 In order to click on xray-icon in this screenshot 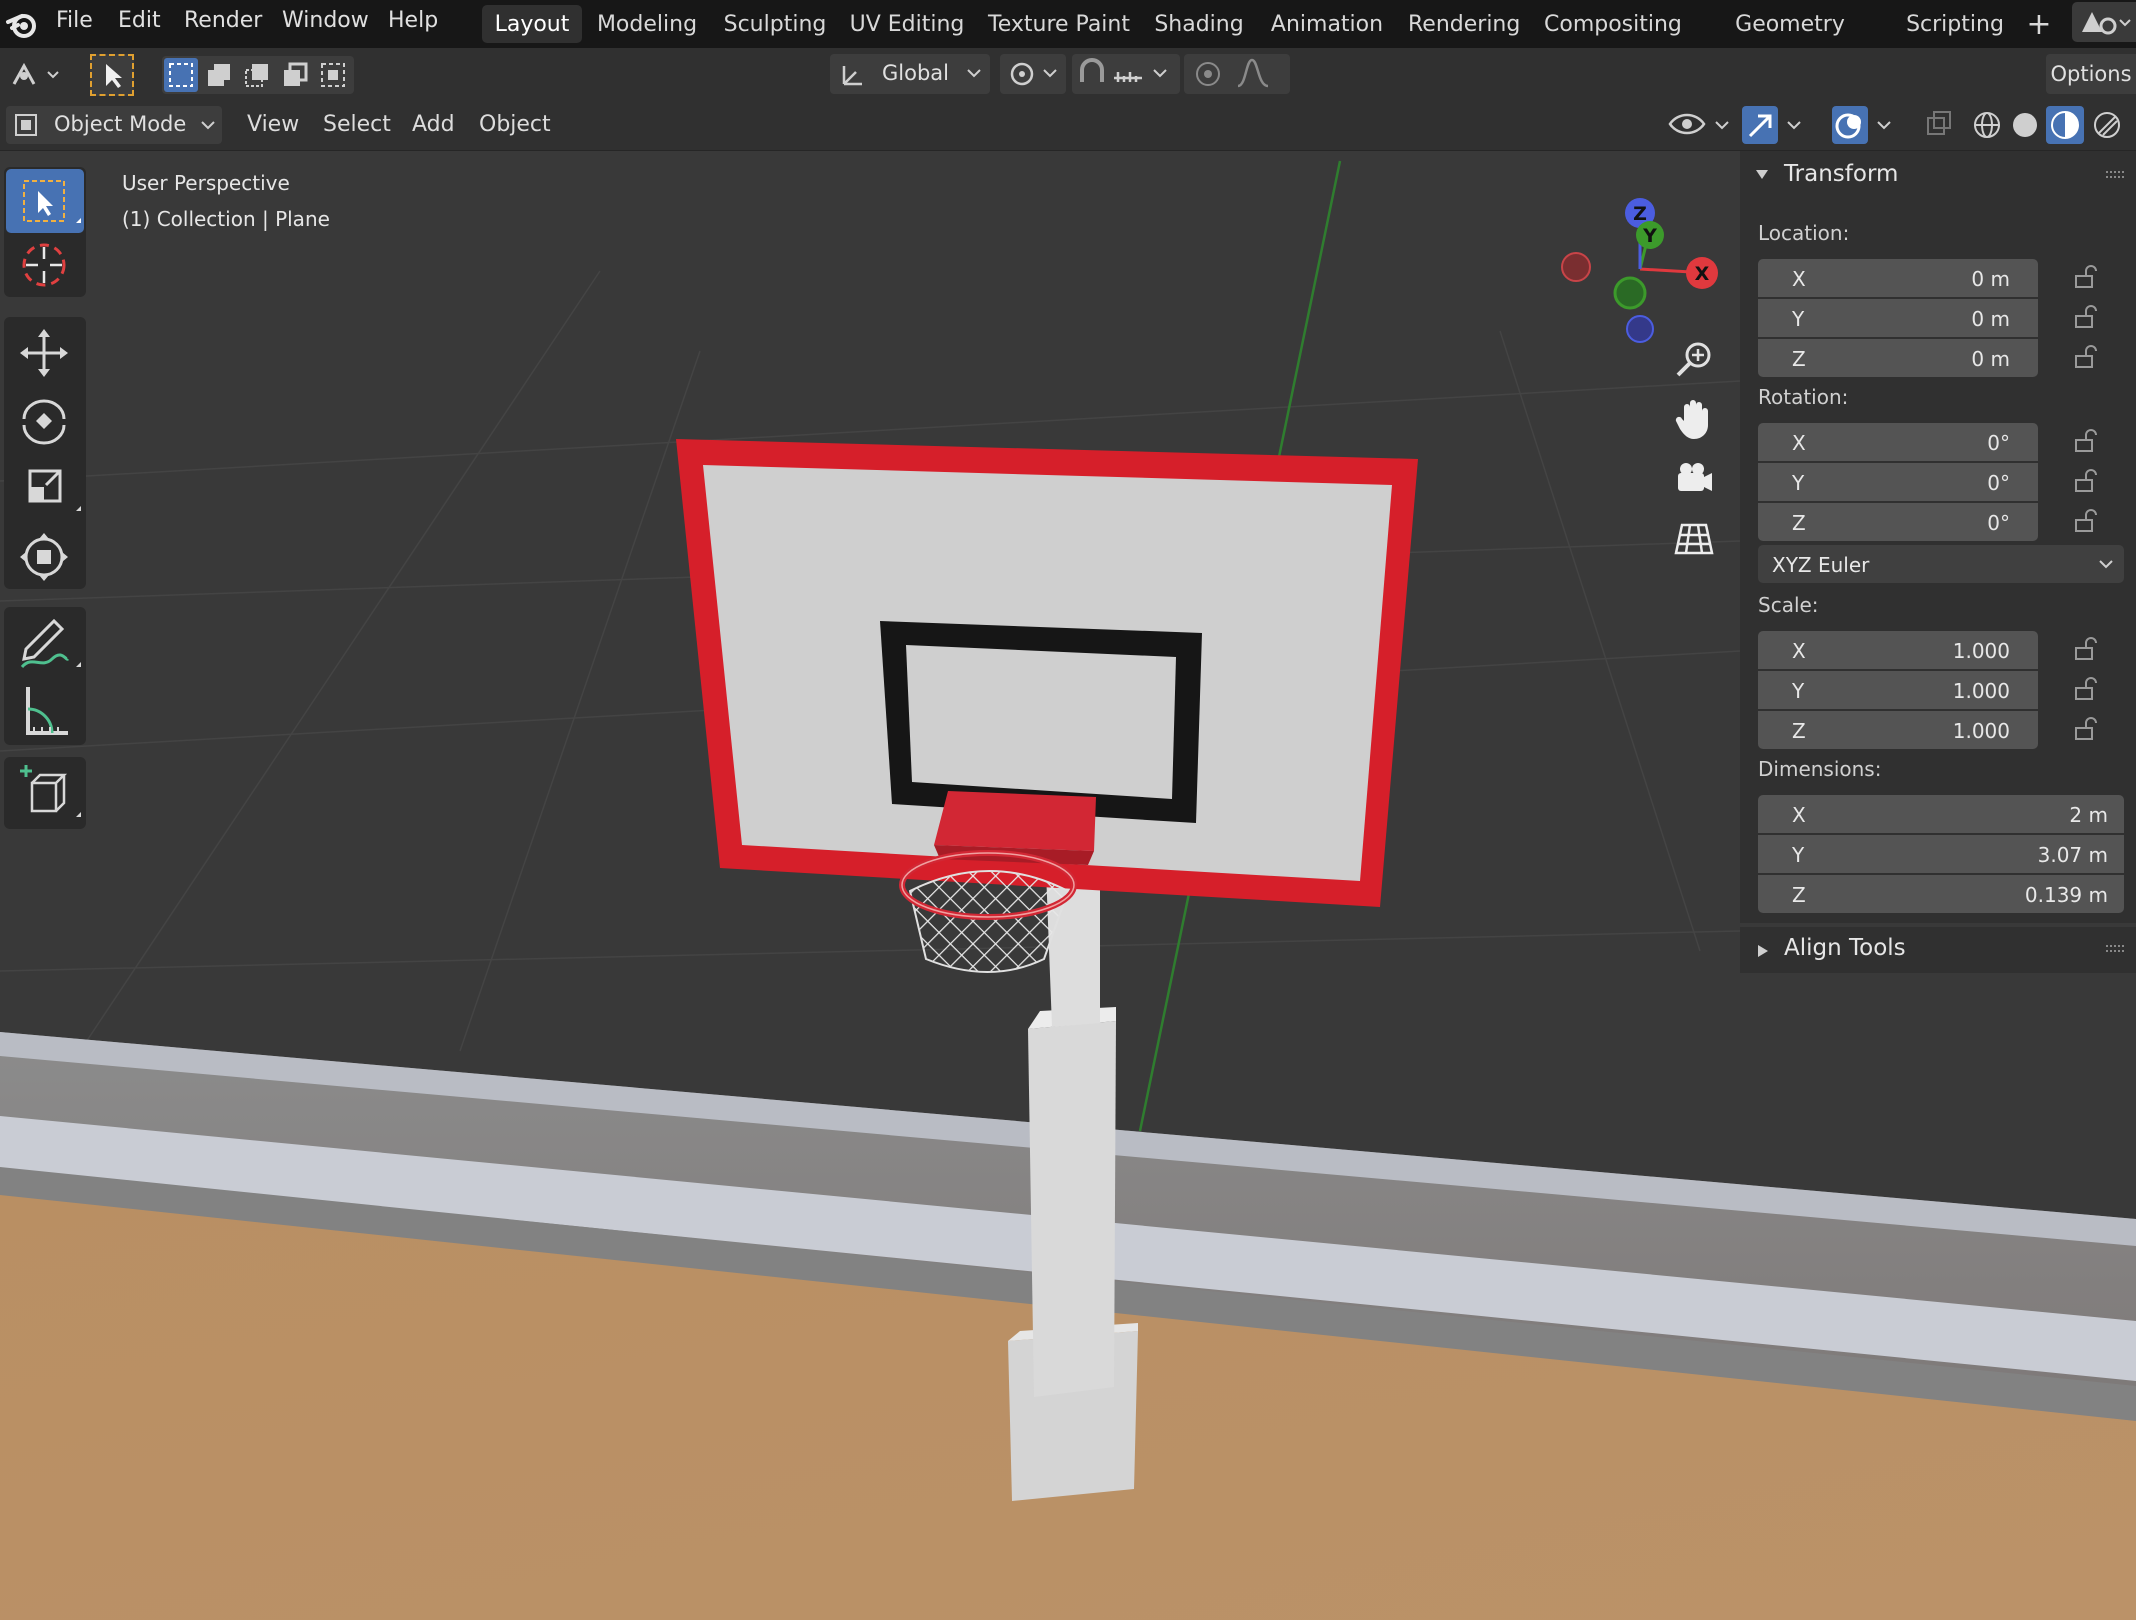, I will do `click(1940, 125)`.